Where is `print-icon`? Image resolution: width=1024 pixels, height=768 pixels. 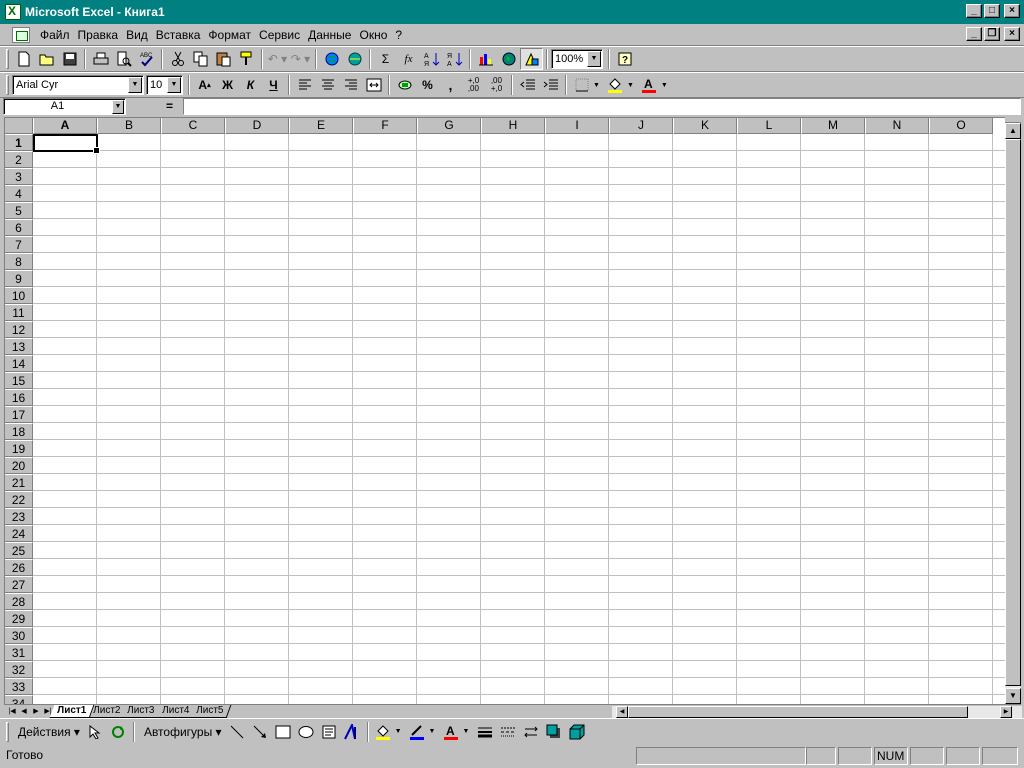
print-icon is located at coordinates (100, 59).